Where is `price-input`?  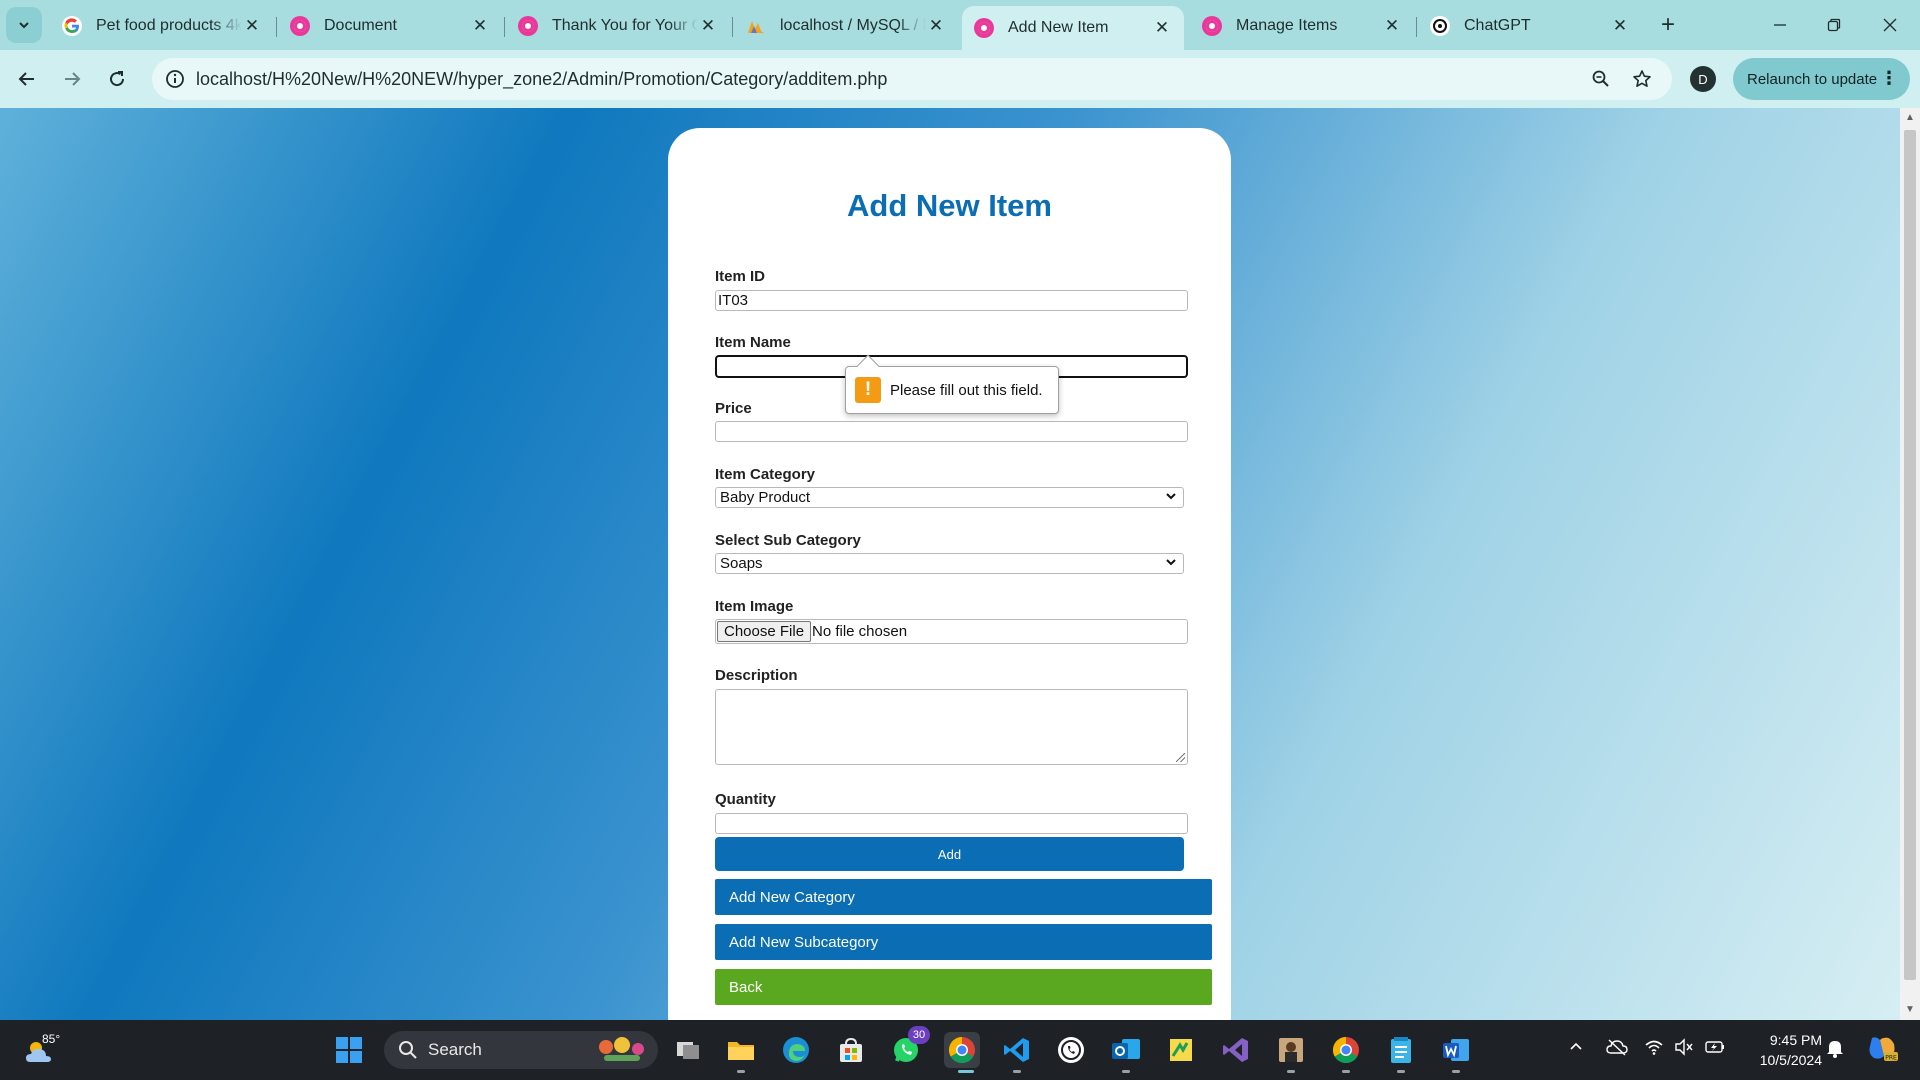 price-input is located at coordinates (951, 431).